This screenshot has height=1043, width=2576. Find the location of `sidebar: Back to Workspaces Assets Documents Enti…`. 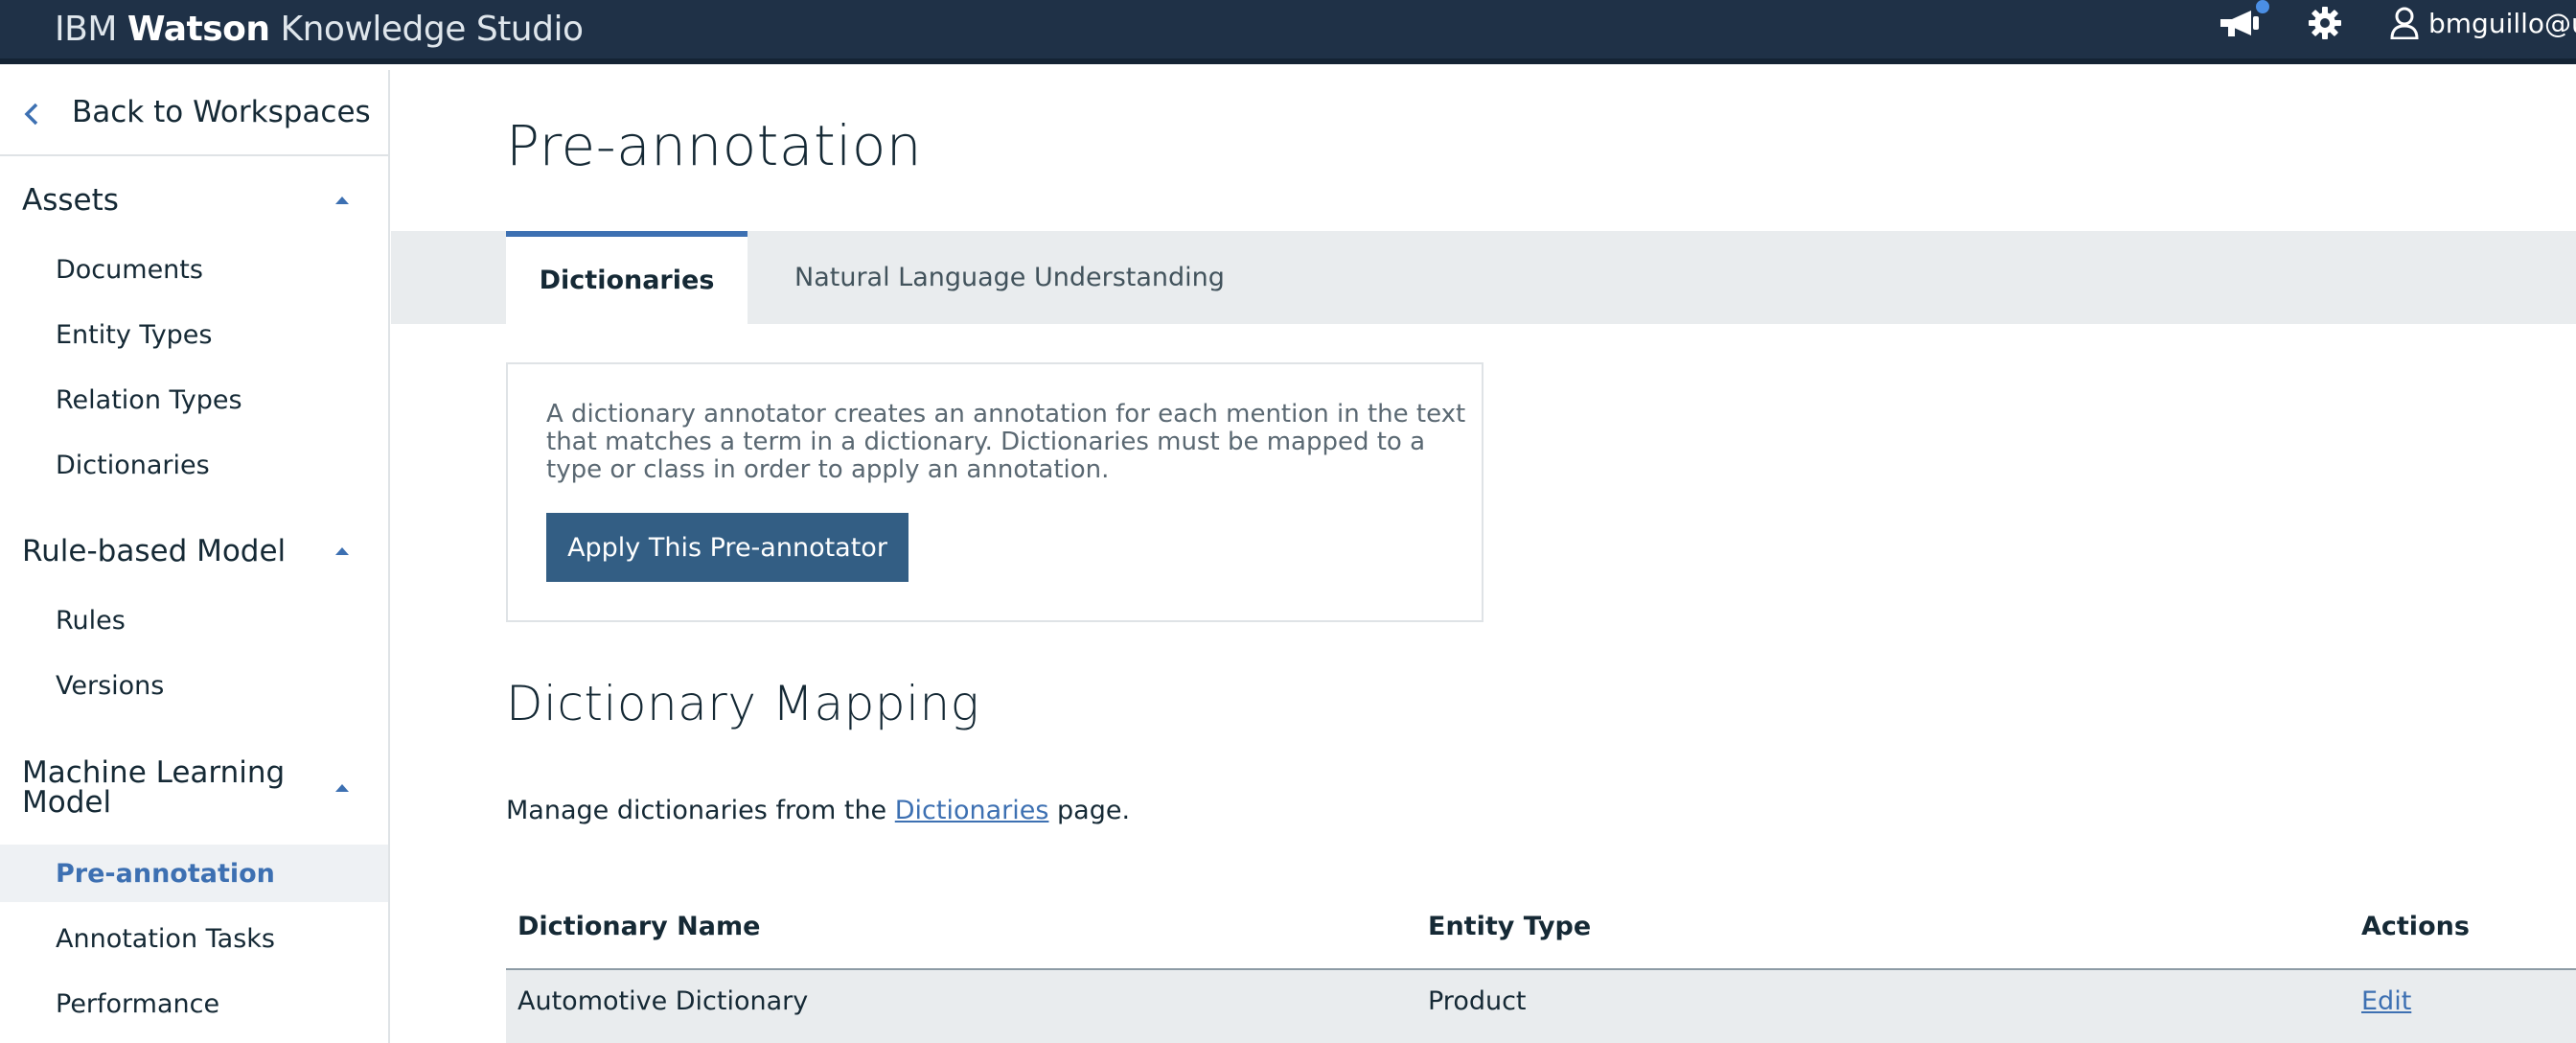

sidebar: Back to Workspaces Assets Documents Enti… is located at coordinates (195, 556).